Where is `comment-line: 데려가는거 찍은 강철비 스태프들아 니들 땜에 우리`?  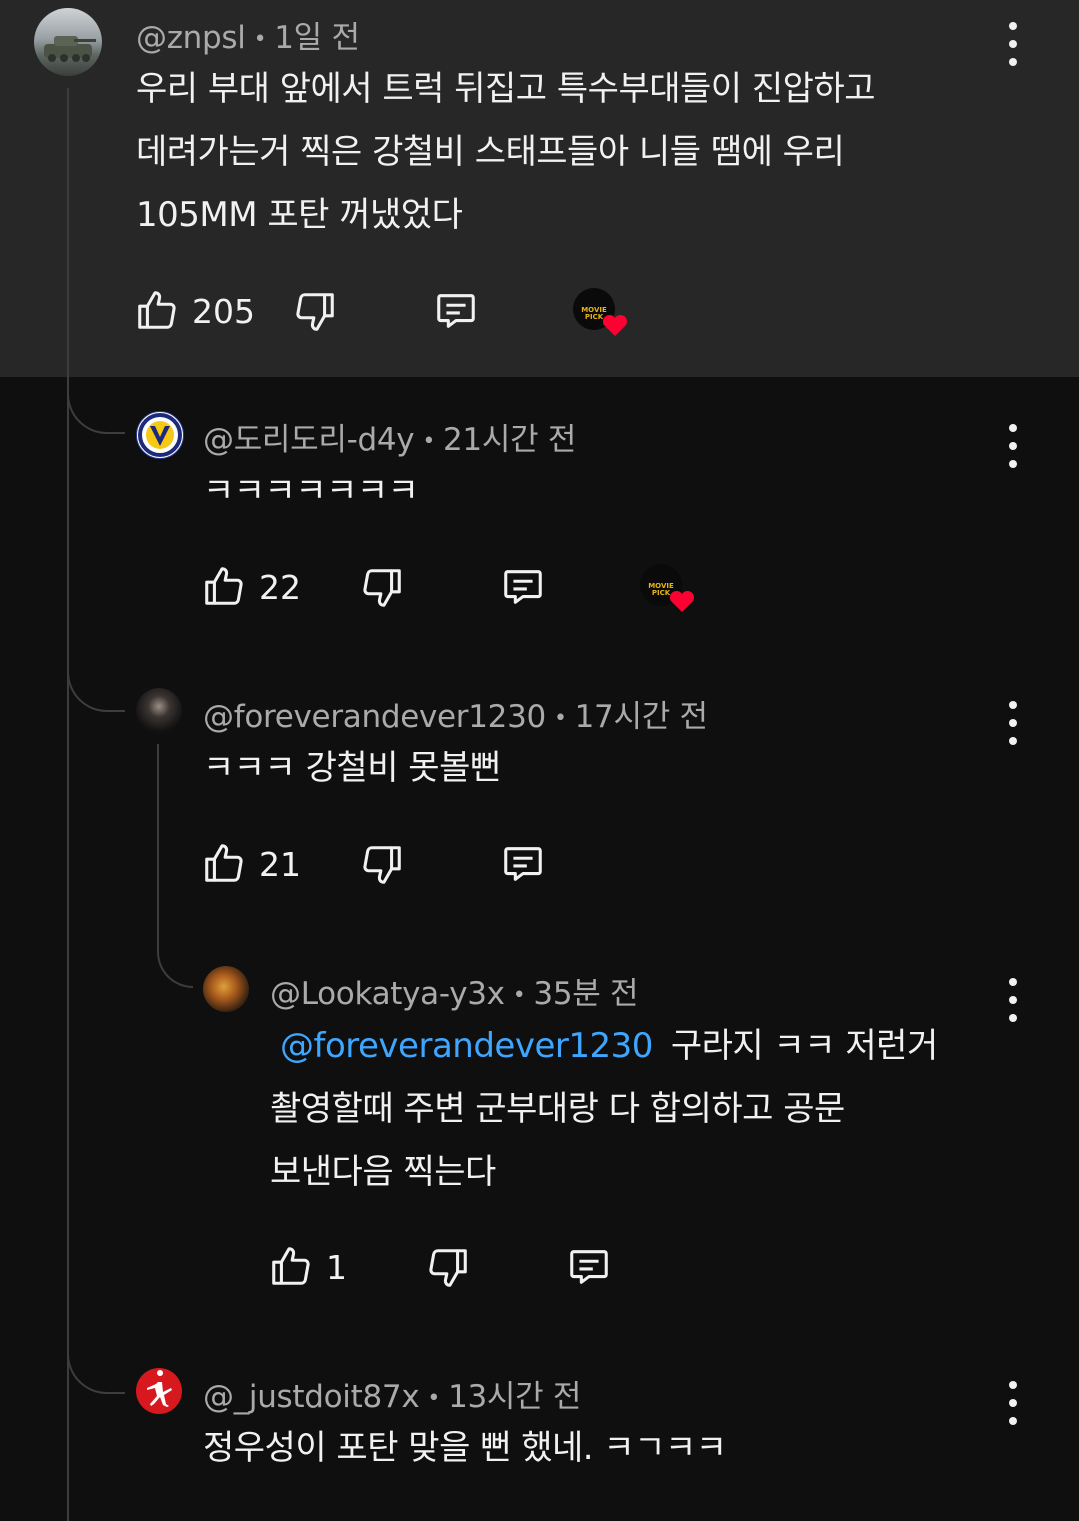 comment-line: 데려가는거 찍은 강철비 스태프들아 니들 땜에 우리 is located at coordinates (490, 152).